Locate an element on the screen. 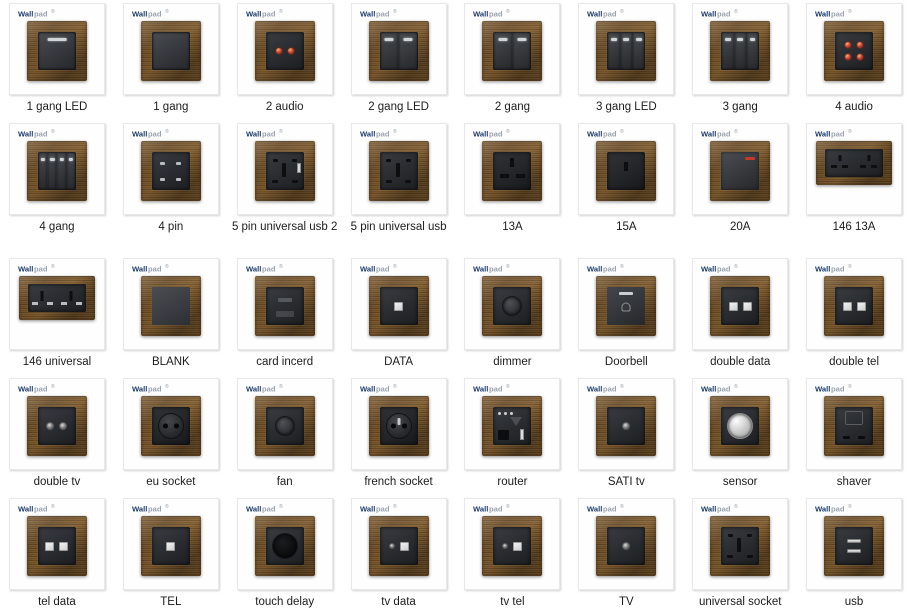  product-tile: Wall pad ® 4 pin is located at coordinates (171, 187).